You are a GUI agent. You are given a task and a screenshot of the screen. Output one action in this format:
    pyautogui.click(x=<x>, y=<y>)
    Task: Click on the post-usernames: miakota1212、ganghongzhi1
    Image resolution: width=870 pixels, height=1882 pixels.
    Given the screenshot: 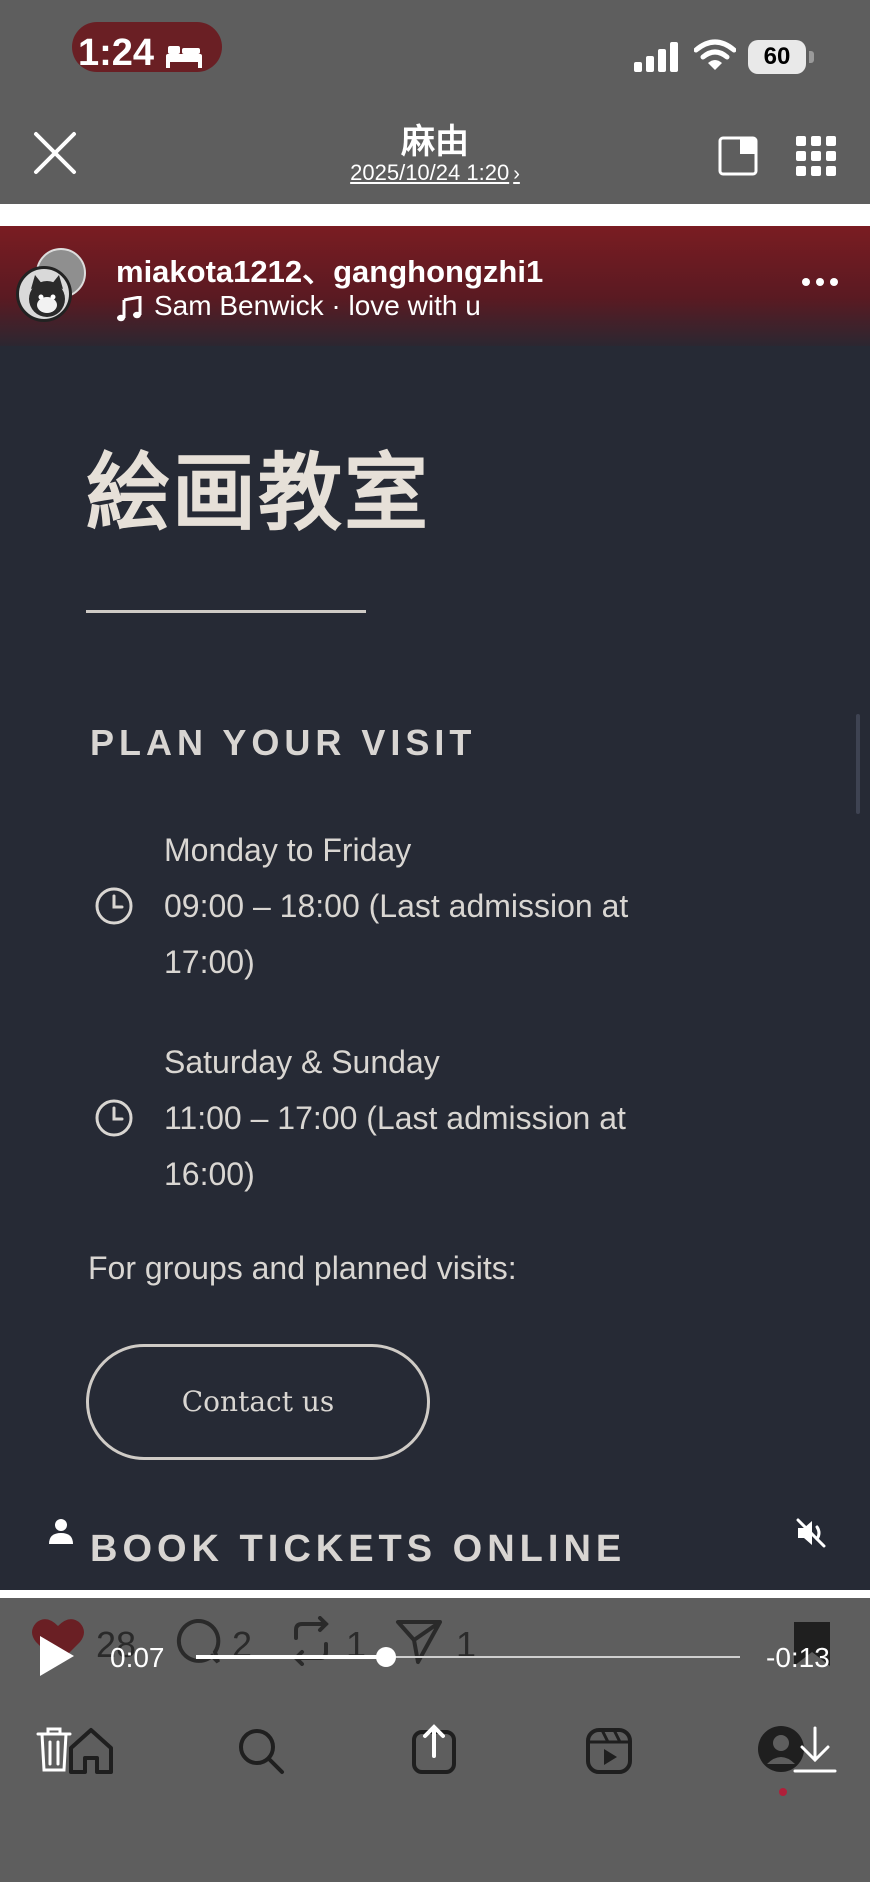 What is the action you would take?
    pyautogui.click(x=329, y=268)
    